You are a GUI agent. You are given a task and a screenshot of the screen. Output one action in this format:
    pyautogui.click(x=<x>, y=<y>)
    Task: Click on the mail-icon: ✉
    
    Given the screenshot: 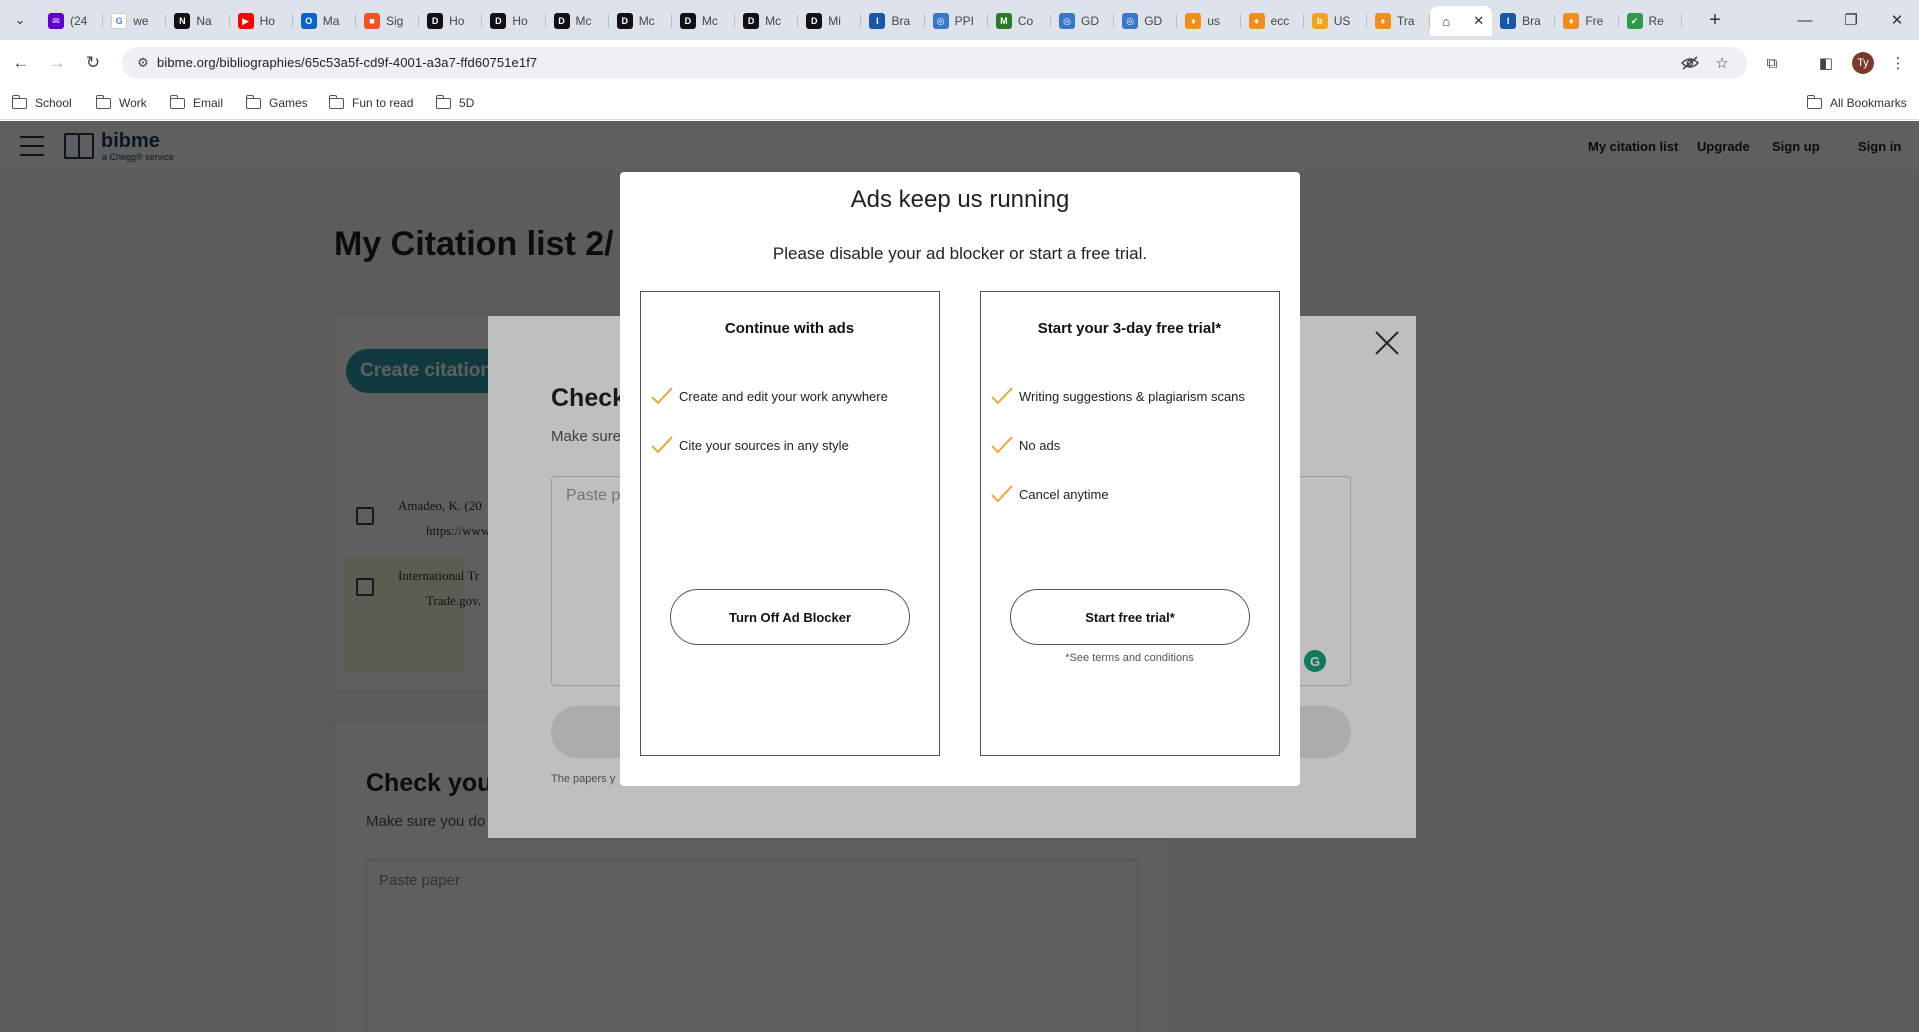 What is the action you would take?
    pyautogui.click(x=56, y=21)
    